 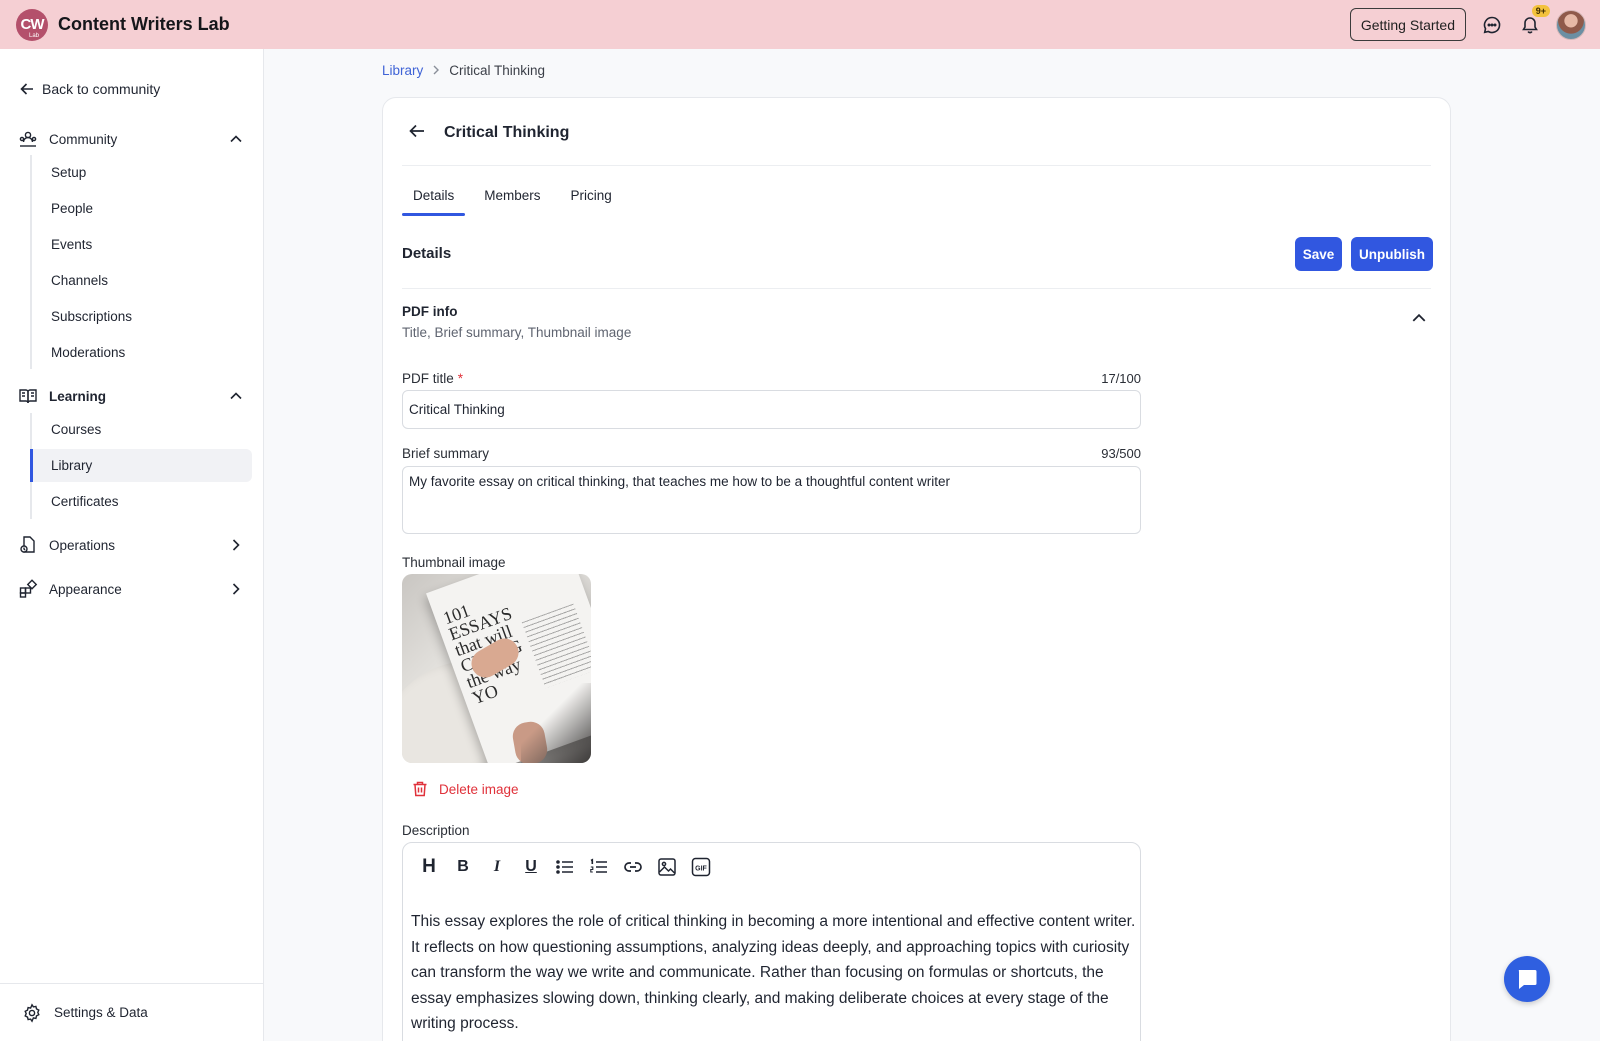 What do you see at coordinates (531, 867) in the screenshot?
I see `underline-icon: U` at bounding box center [531, 867].